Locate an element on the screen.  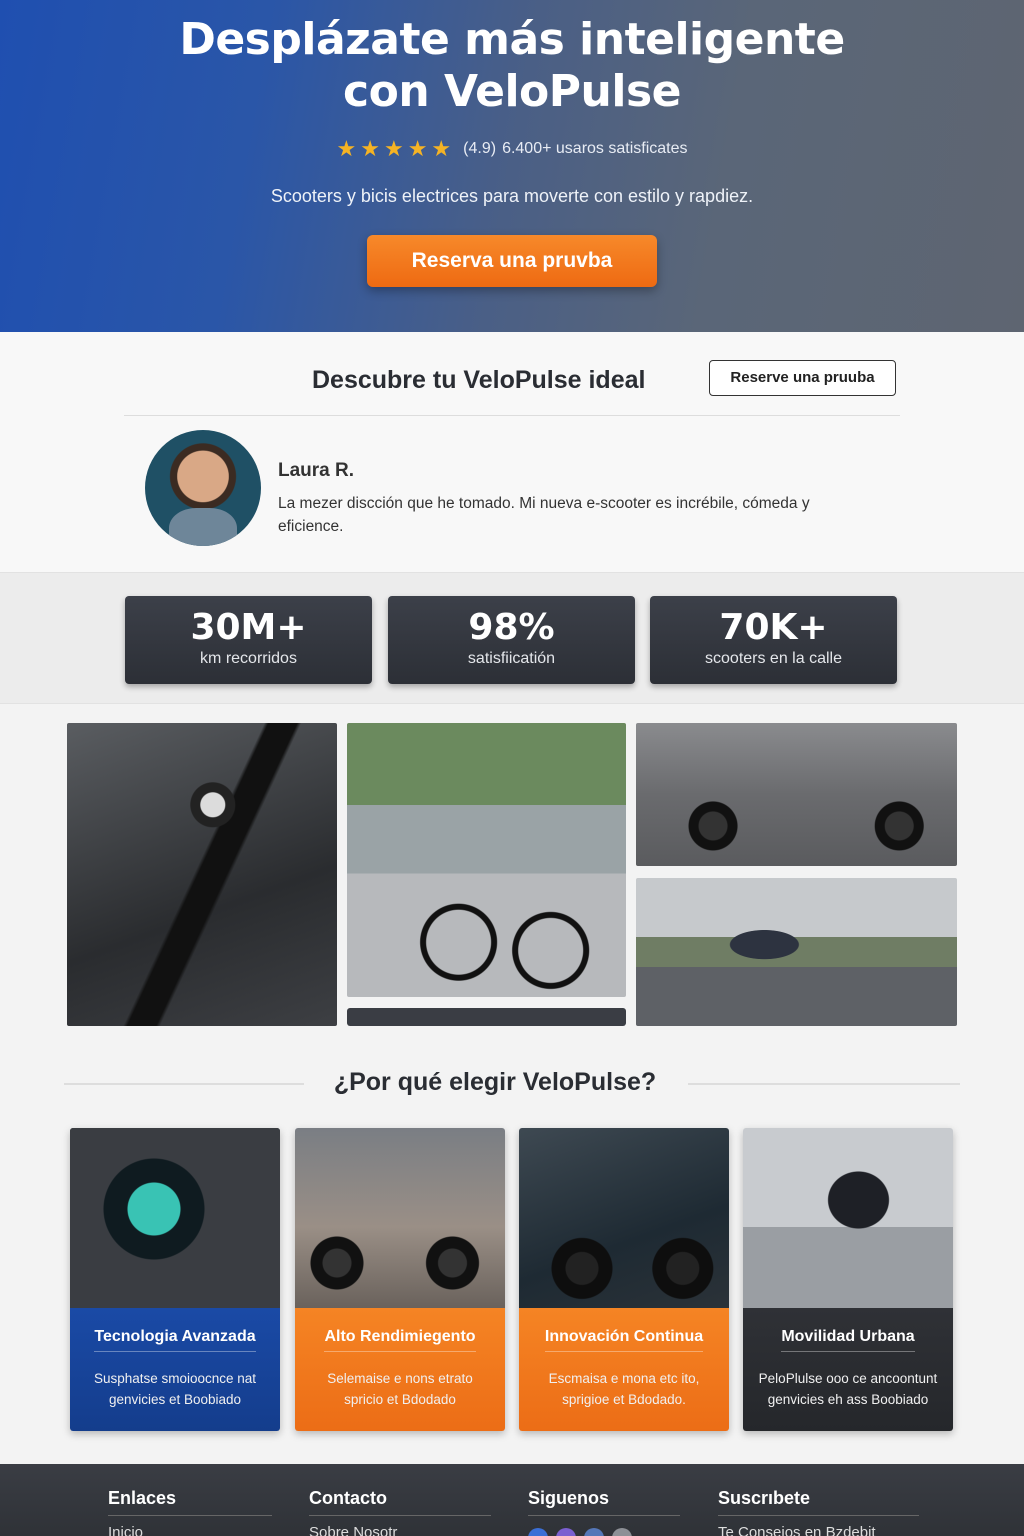
feature-image-rider is located at coordinates (400, 1218).